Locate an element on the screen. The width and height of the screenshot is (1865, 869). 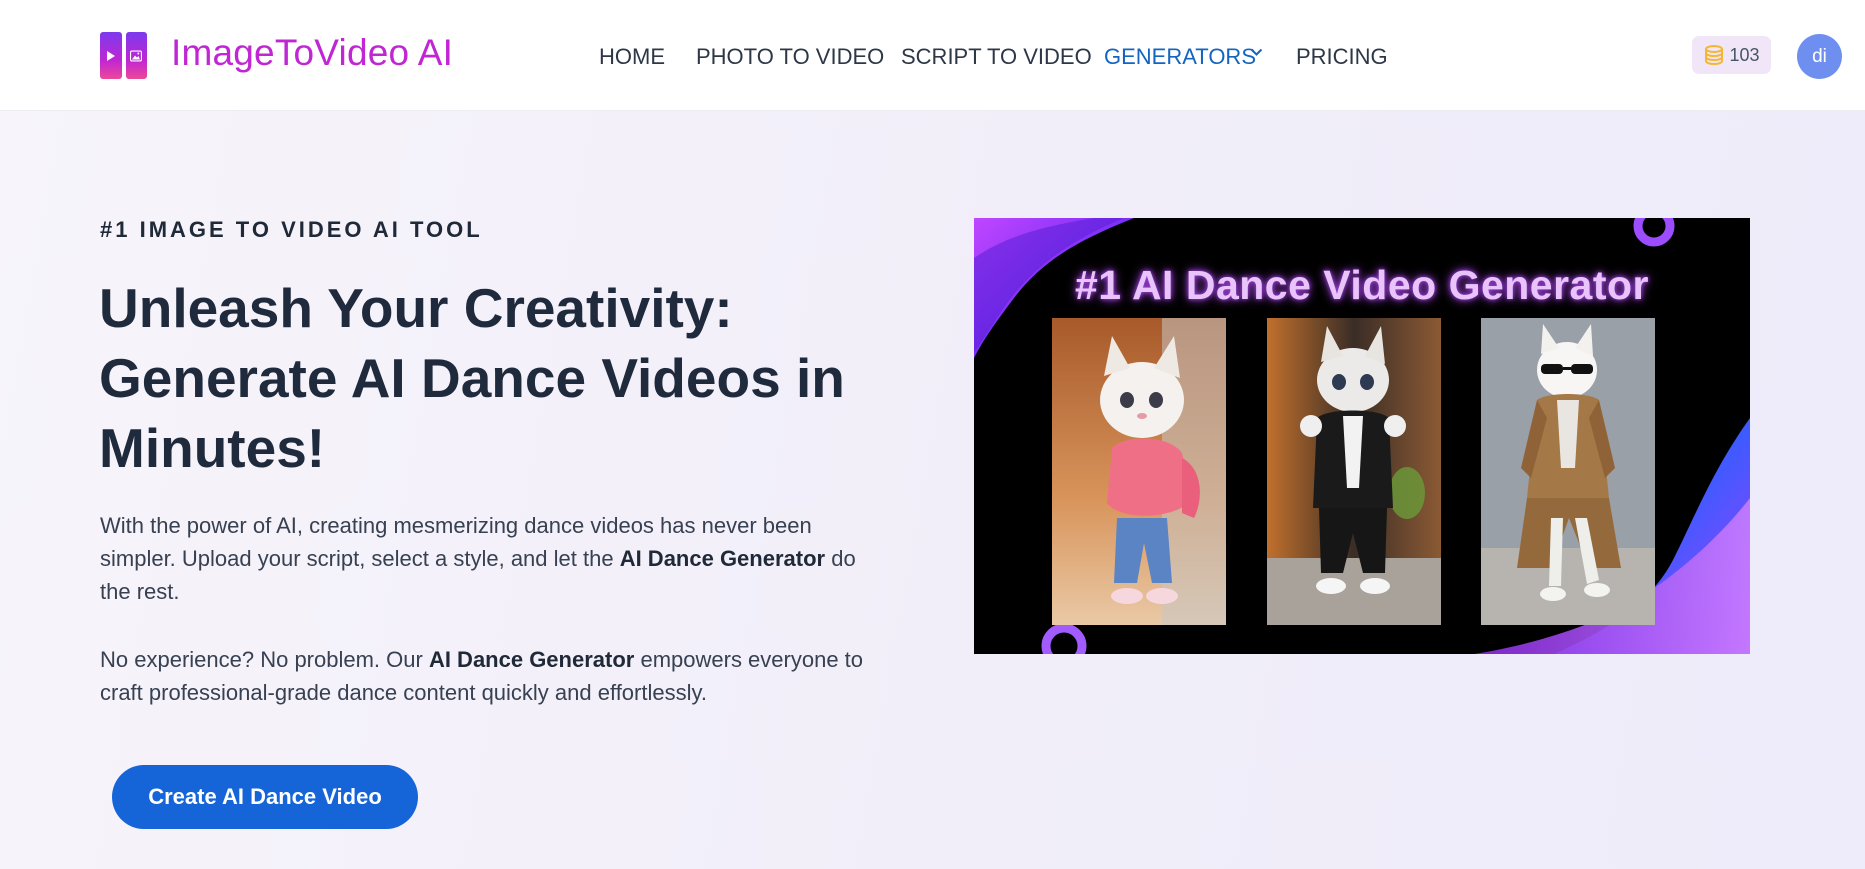
nav-generators: GENERATORS is located at coordinates (1180, 57).